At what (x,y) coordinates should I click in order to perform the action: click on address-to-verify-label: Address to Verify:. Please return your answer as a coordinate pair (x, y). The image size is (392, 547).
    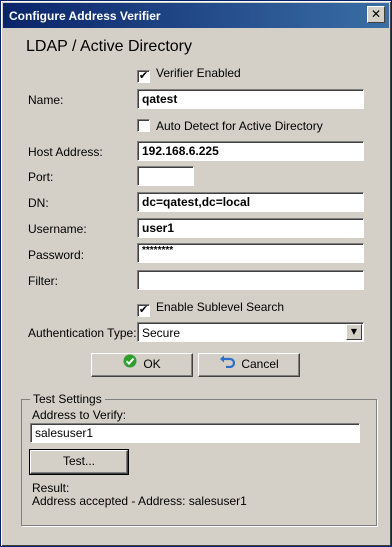
    Looking at the image, I should click on (79, 415).